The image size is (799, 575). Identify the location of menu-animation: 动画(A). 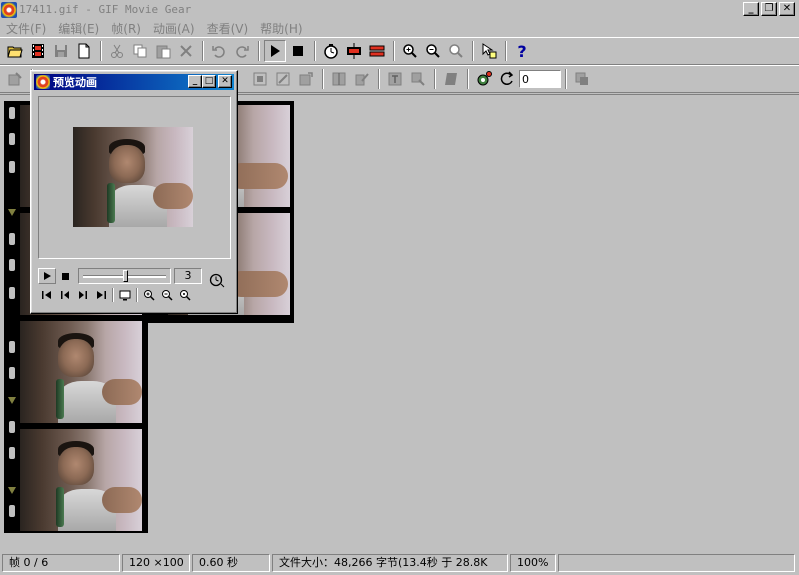
(174, 28).